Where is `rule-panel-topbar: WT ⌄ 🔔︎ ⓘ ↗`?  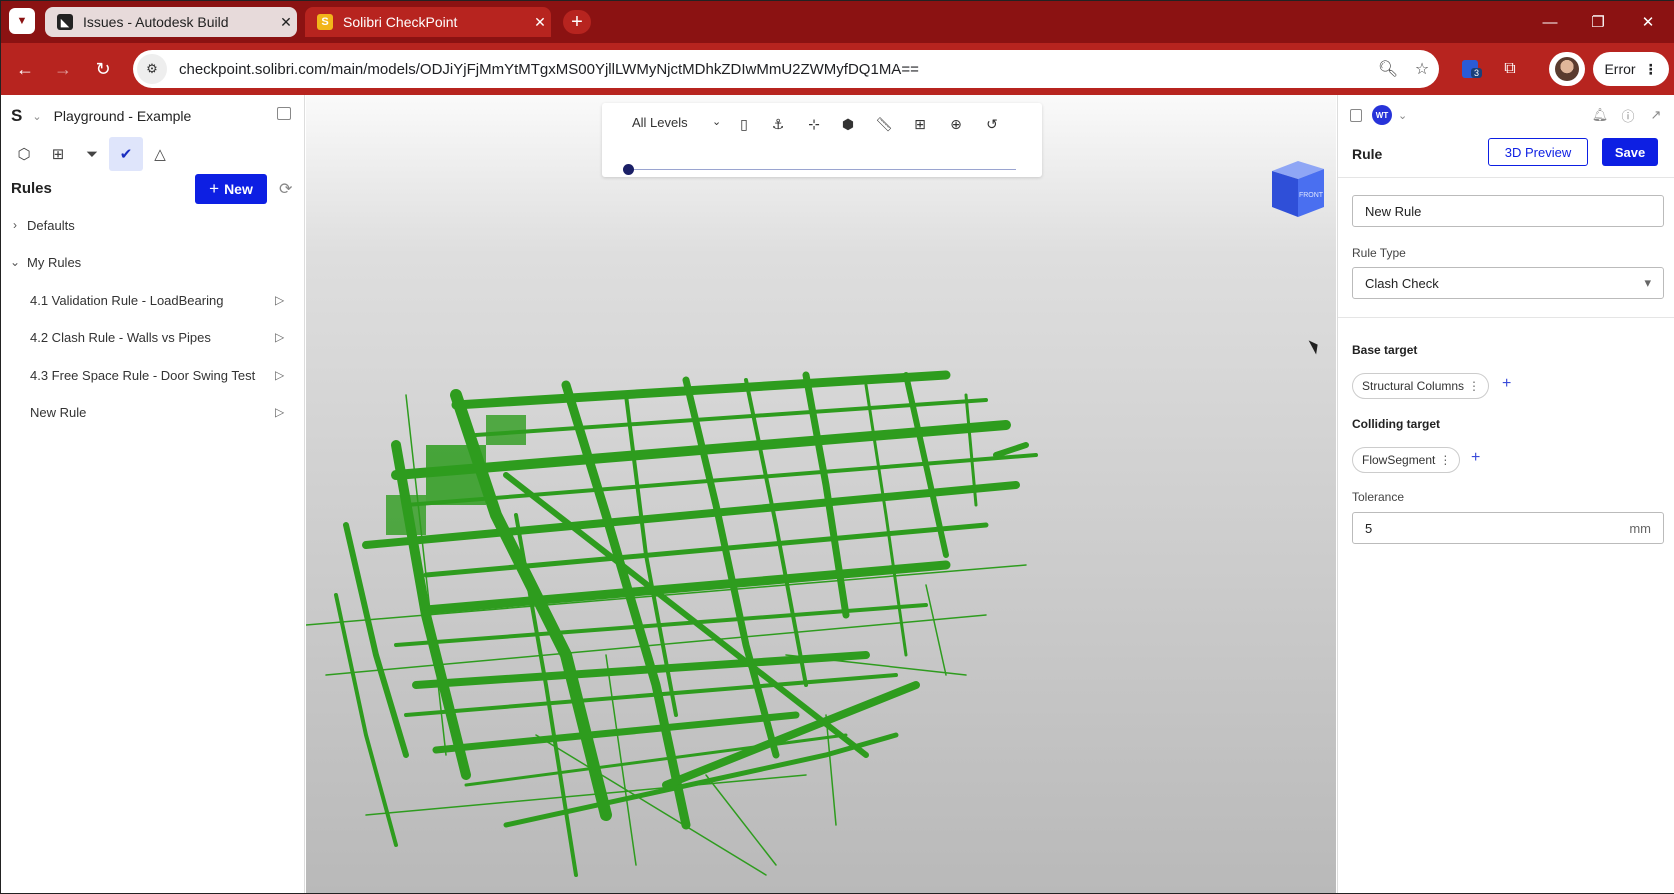
rule-panel-topbar: WT ⌄ 🔔︎ ⓘ ↗ is located at coordinates (1510, 115).